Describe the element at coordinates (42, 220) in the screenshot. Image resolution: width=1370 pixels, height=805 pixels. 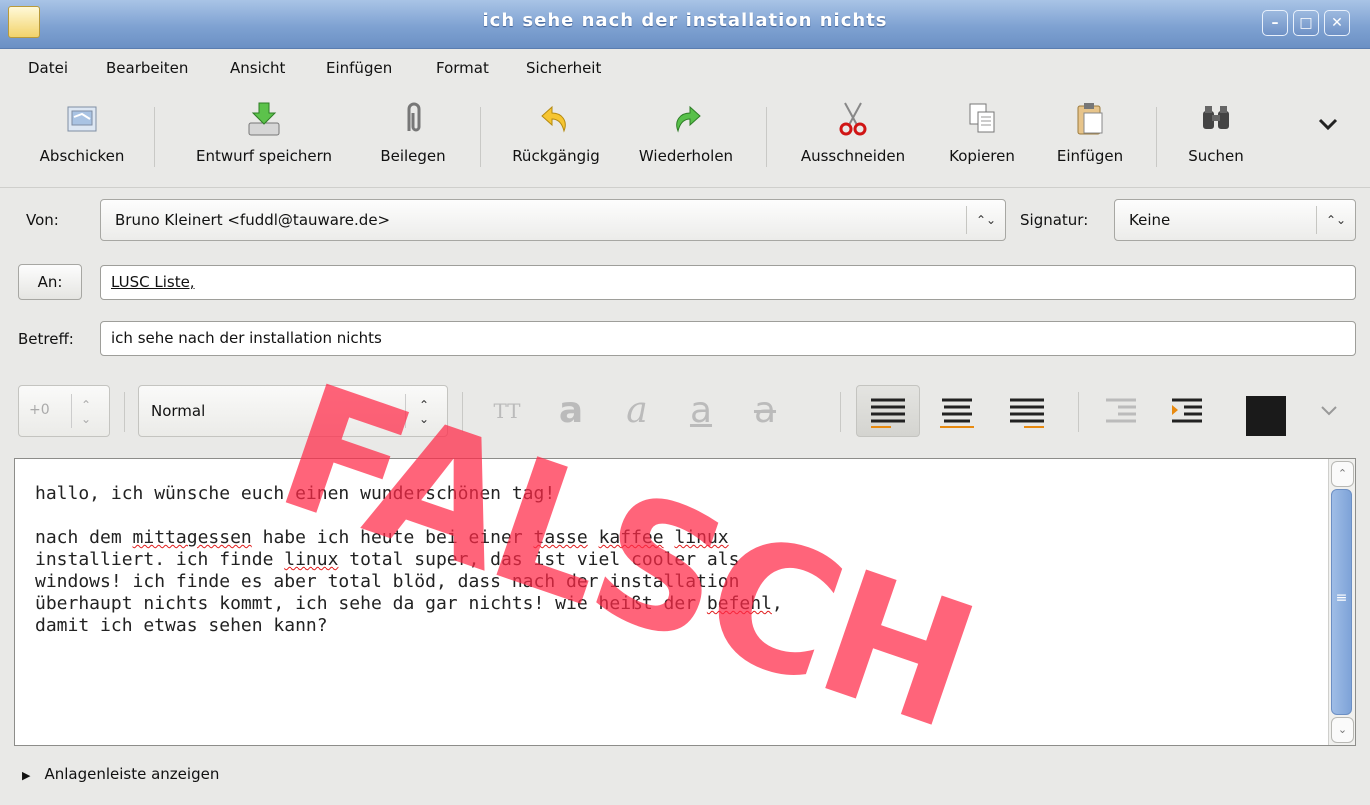
I see `from-label: Von:` at that location.